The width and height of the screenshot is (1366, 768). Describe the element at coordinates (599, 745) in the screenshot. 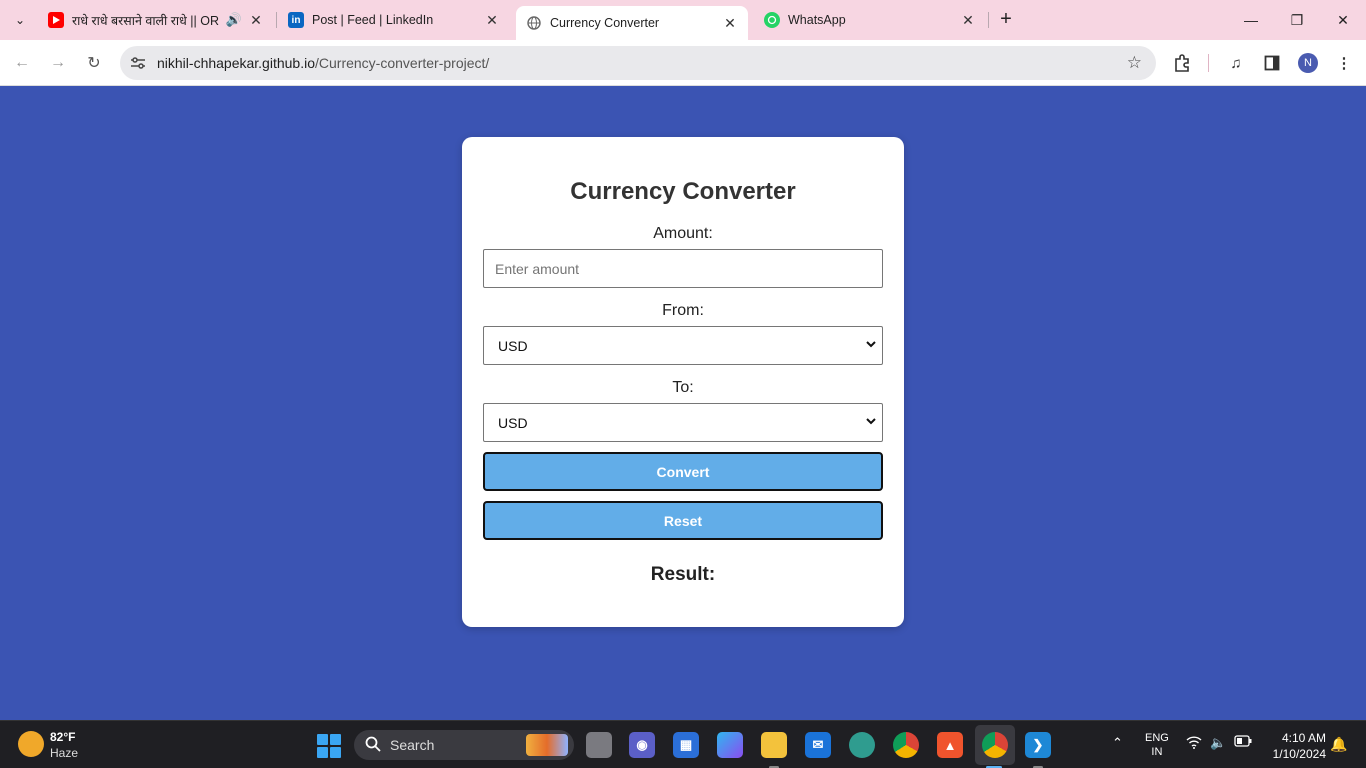

I see `task-view-icon` at that location.